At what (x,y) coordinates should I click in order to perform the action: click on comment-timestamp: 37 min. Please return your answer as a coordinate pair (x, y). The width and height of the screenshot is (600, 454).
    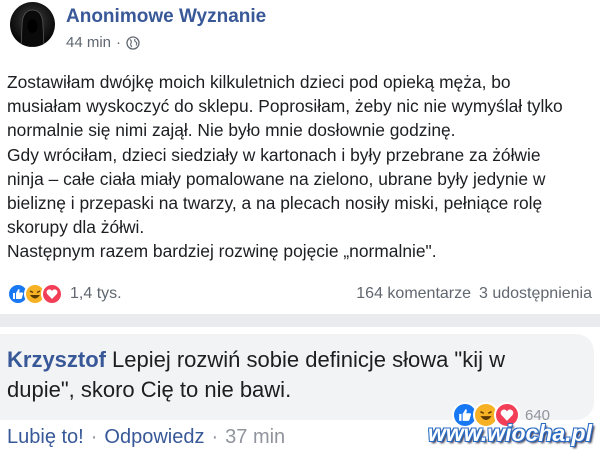
    Looking at the image, I should click on (255, 437).